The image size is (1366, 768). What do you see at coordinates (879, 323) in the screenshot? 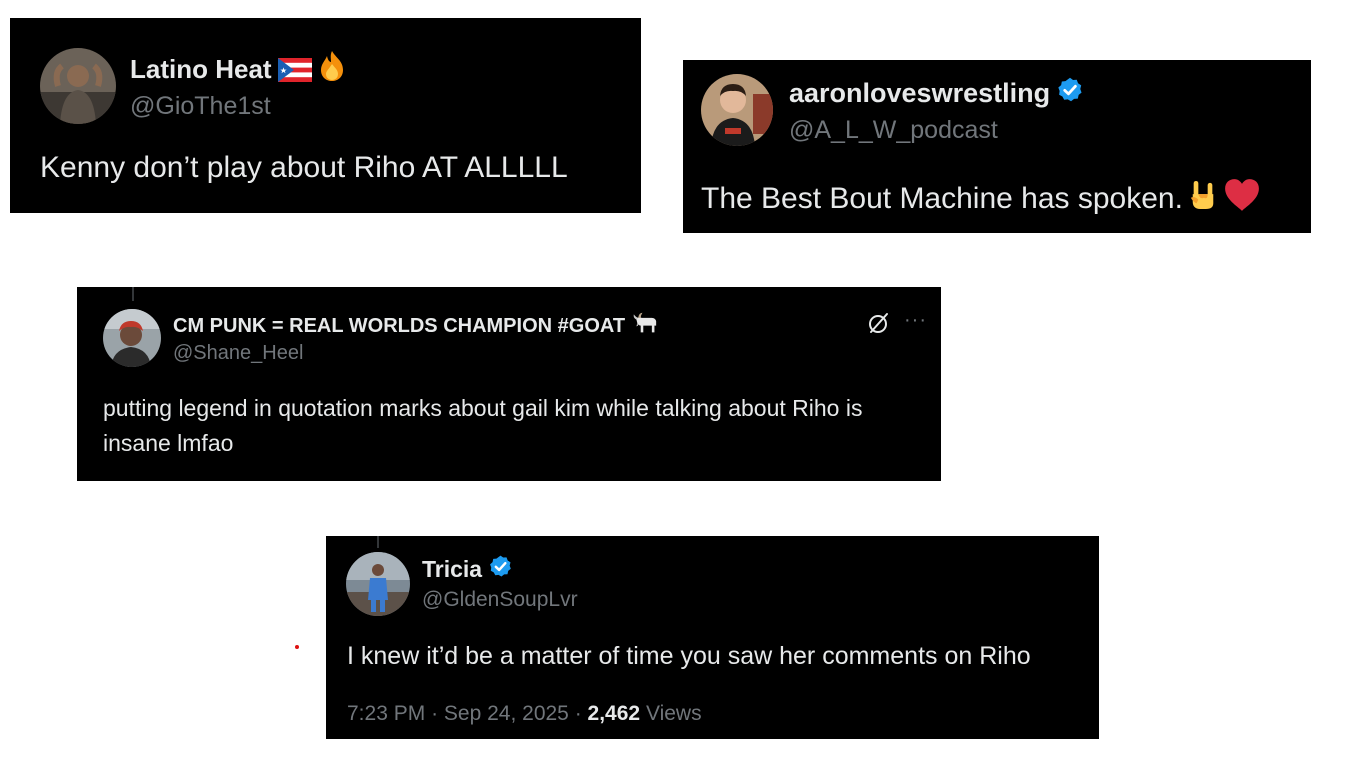
I see `grok-icon` at bounding box center [879, 323].